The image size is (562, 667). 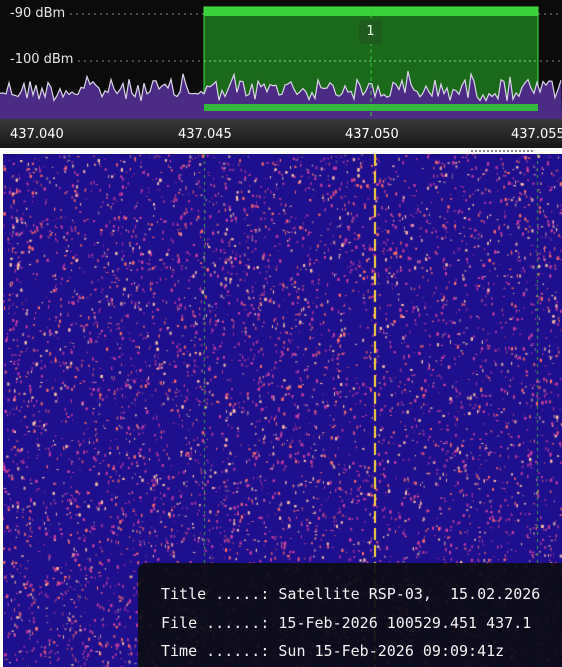 I want to click on freq-label: 437.040, so click(x=37, y=134).